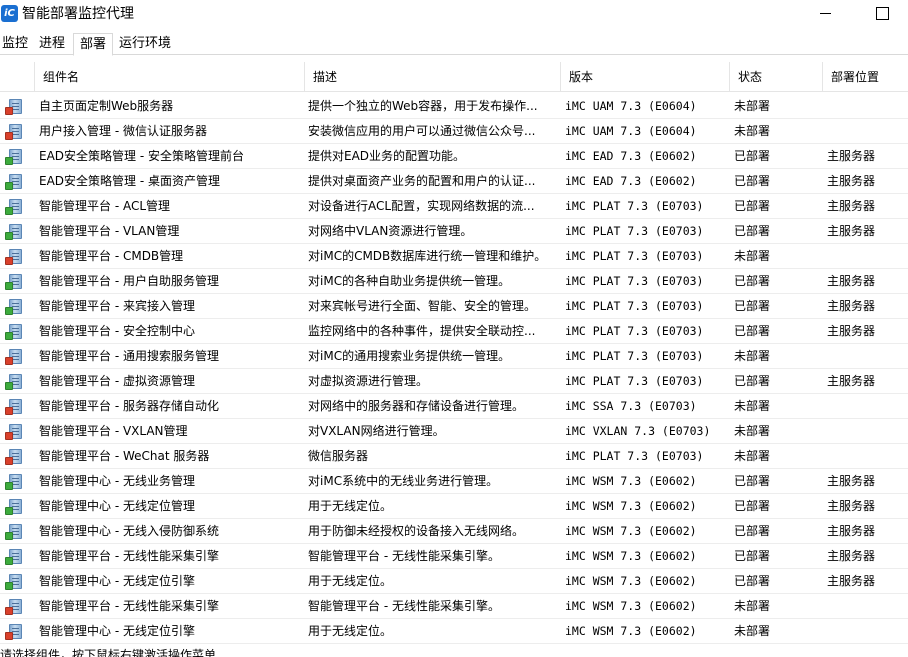 This screenshot has width=908, height=657. I want to click on column-header-location: 部署位置, so click(865, 77).